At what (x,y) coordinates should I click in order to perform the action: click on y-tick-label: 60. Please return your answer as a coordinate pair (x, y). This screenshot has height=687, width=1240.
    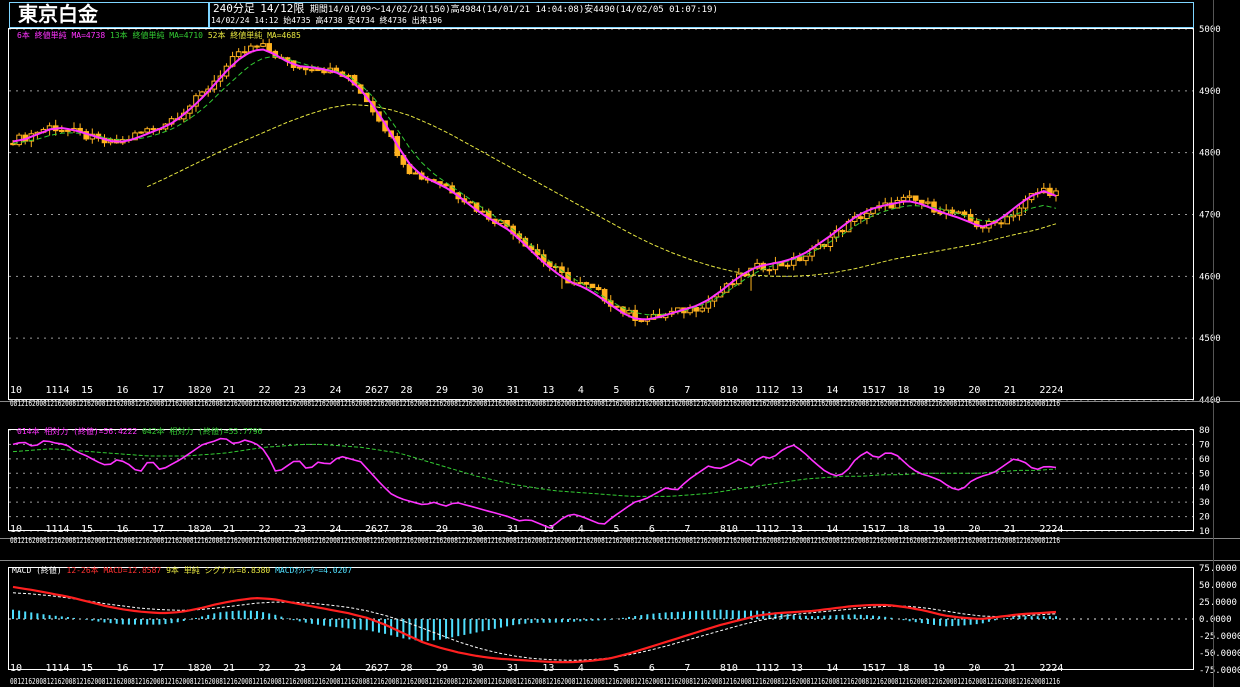
    Looking at the image, I should click on (1204, 460).